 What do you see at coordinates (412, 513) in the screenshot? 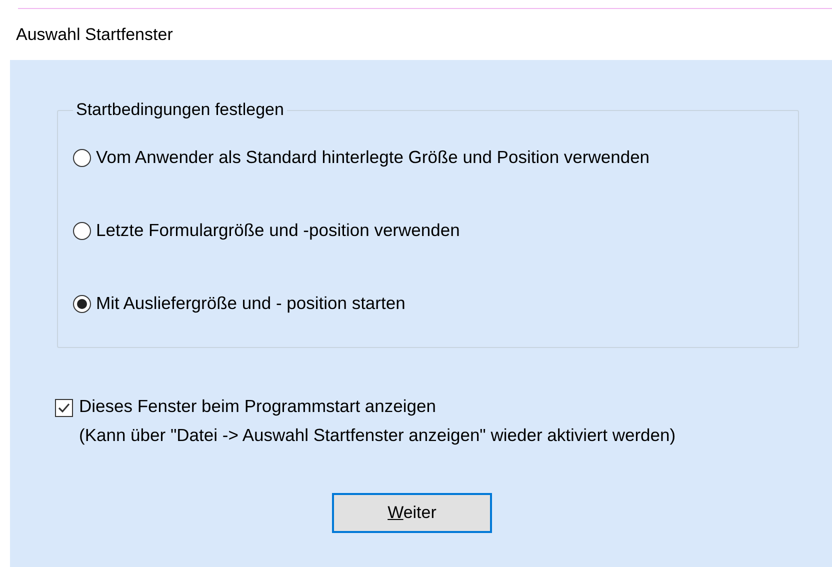
I see `next-button: Weiter` at bounding box center [412, 513].